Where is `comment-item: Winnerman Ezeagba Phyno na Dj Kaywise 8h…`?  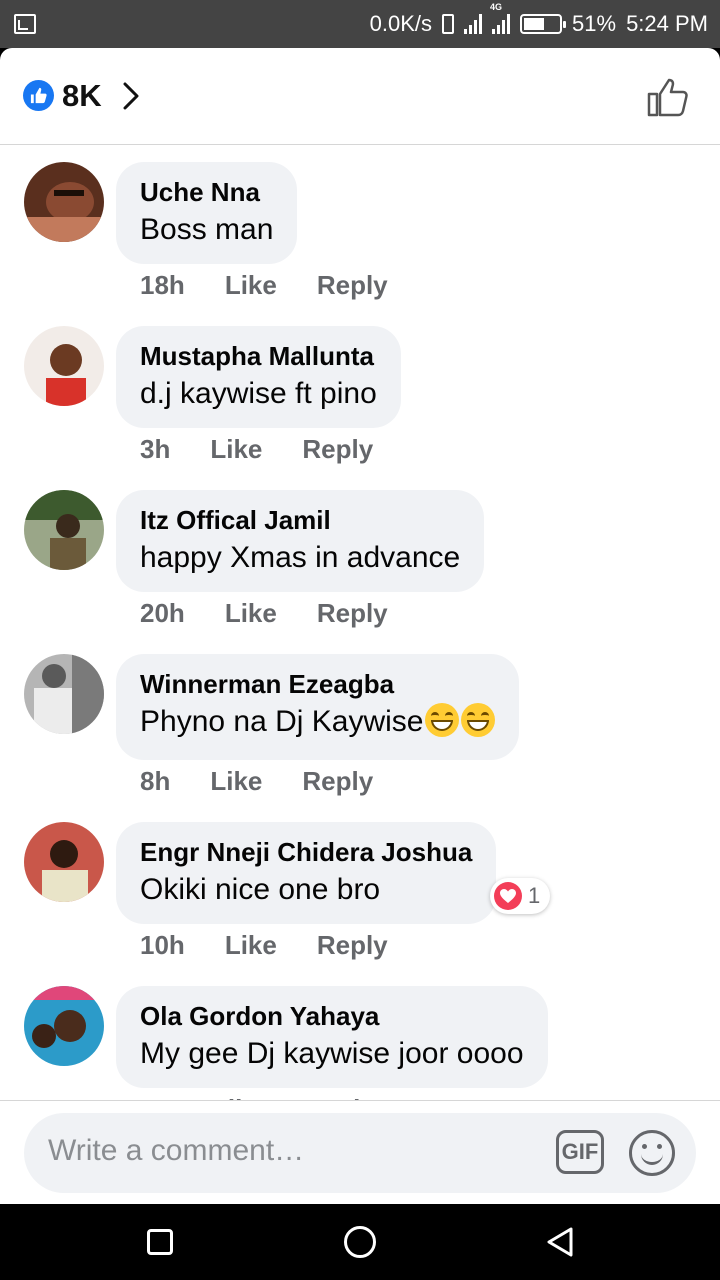 comment-item: Winnerman Ezeagba Phyno na Dj Kaywise 8h… is located at coordinates (360, 720).